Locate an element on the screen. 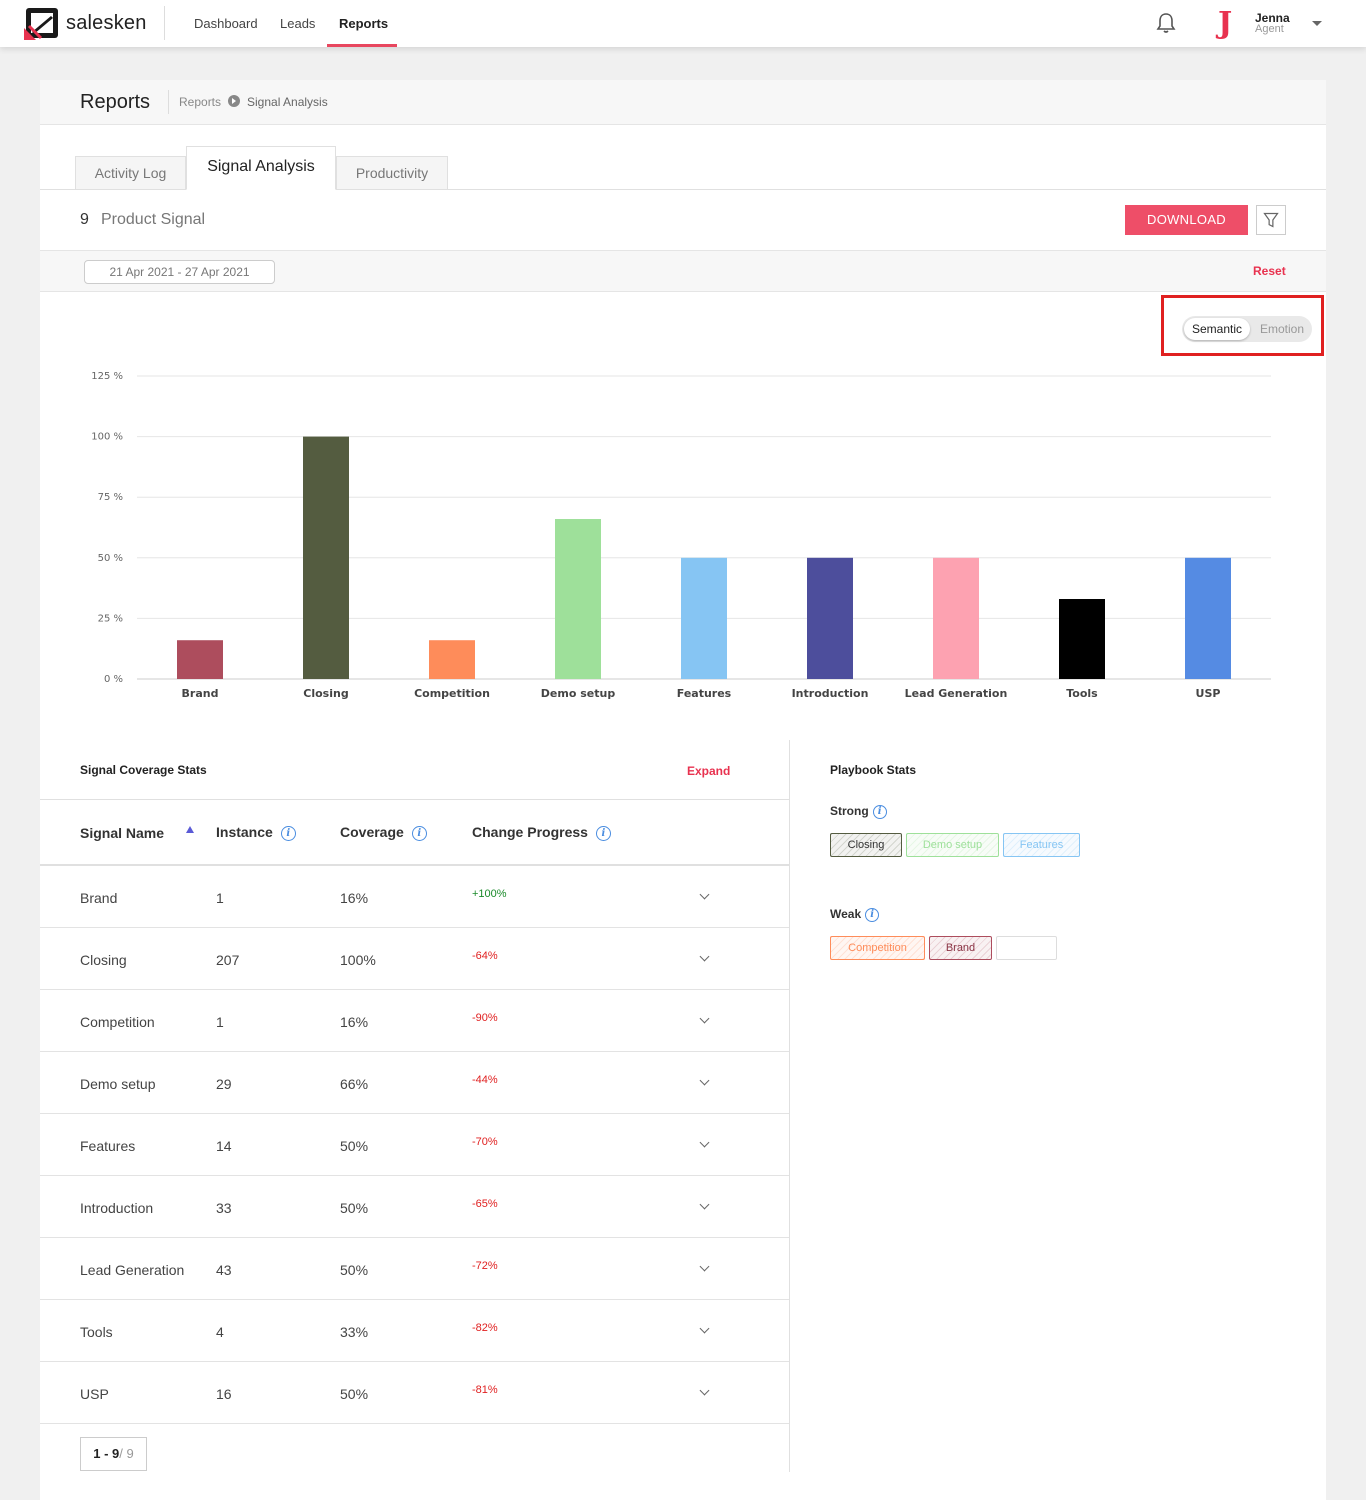 Image resolution: width=1366 pixels, height=1500 pixels. column-header-label: Change Progress is located at coordinates (530, 832).